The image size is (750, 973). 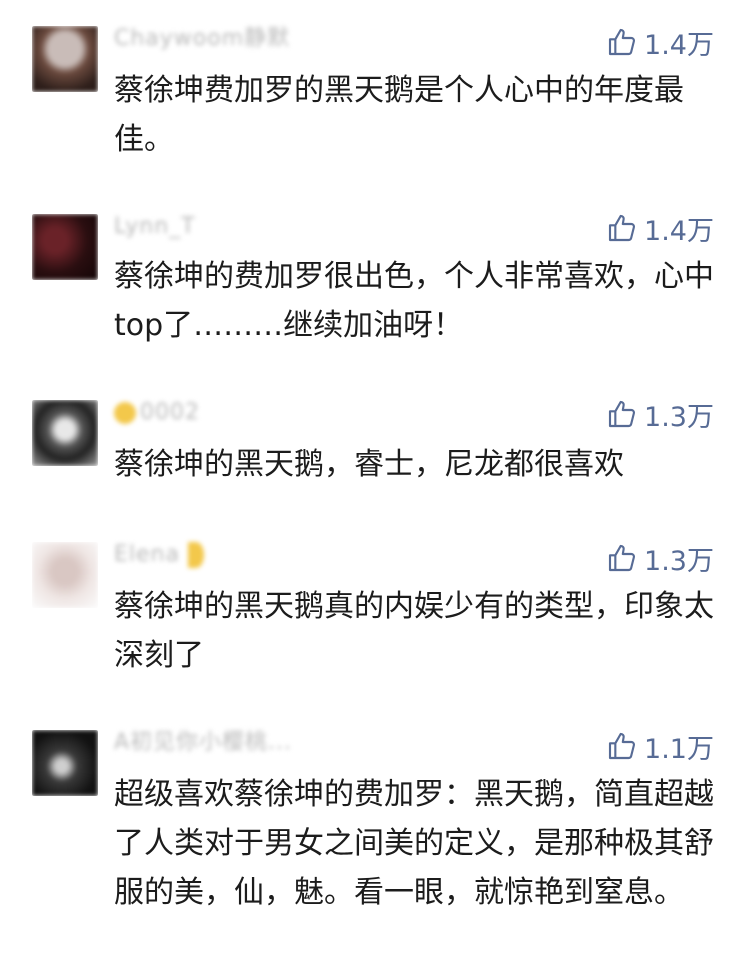 What do you see at coordinates (369, 464) in the screenshot?
I see `comment-text: 蔡徐坤的黑天鹅，睿士，尼龙都很喜欢` at bounding box center [369, 464].